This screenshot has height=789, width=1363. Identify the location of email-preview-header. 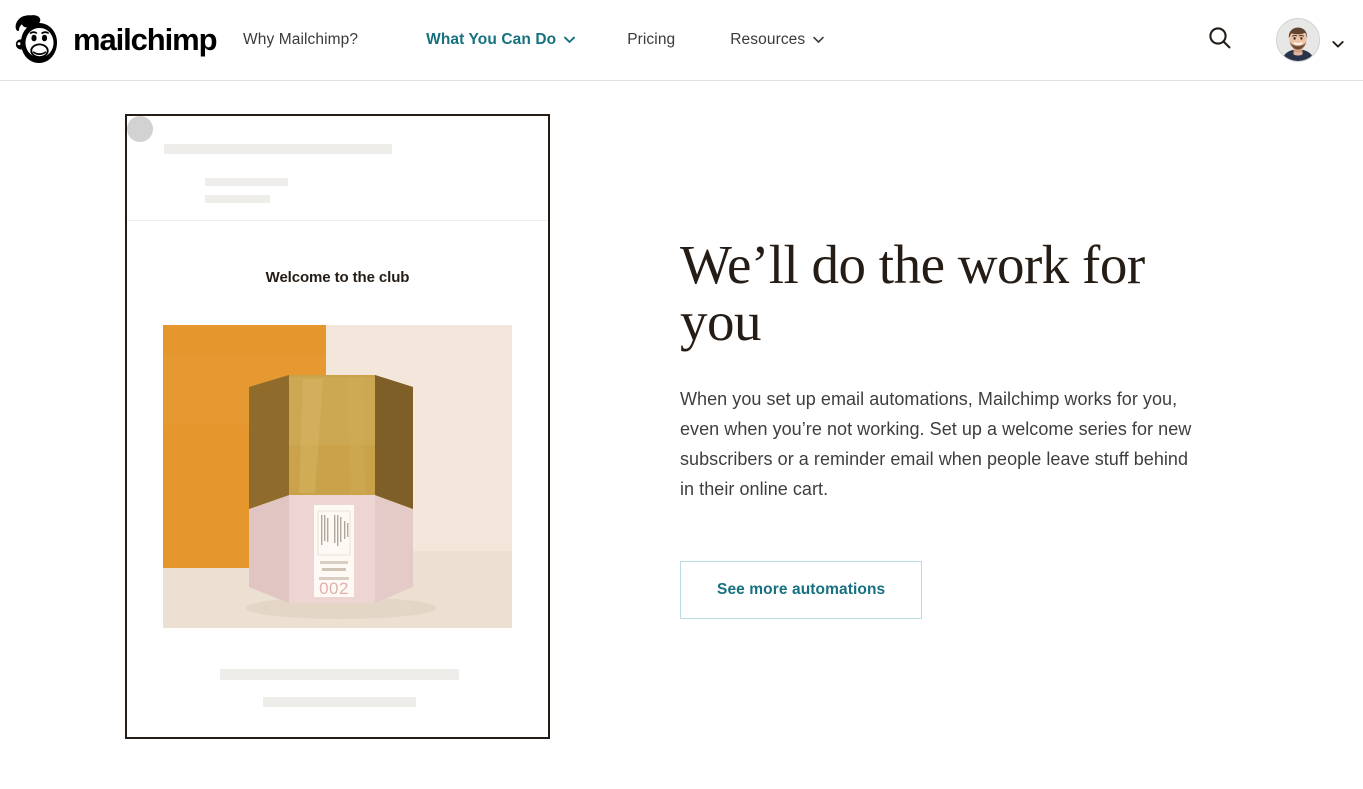
(337, 168).